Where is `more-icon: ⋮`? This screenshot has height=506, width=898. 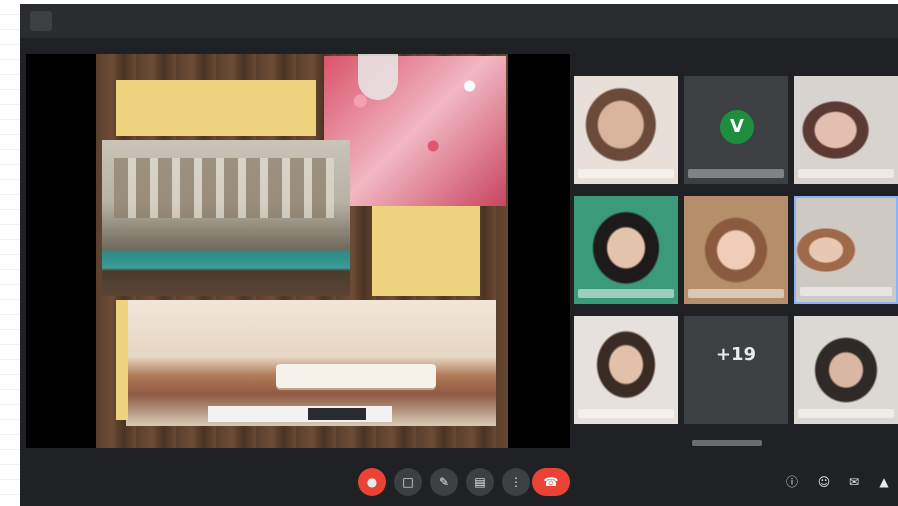 more-icon: ⋮ is located at coordinates (516, 482).